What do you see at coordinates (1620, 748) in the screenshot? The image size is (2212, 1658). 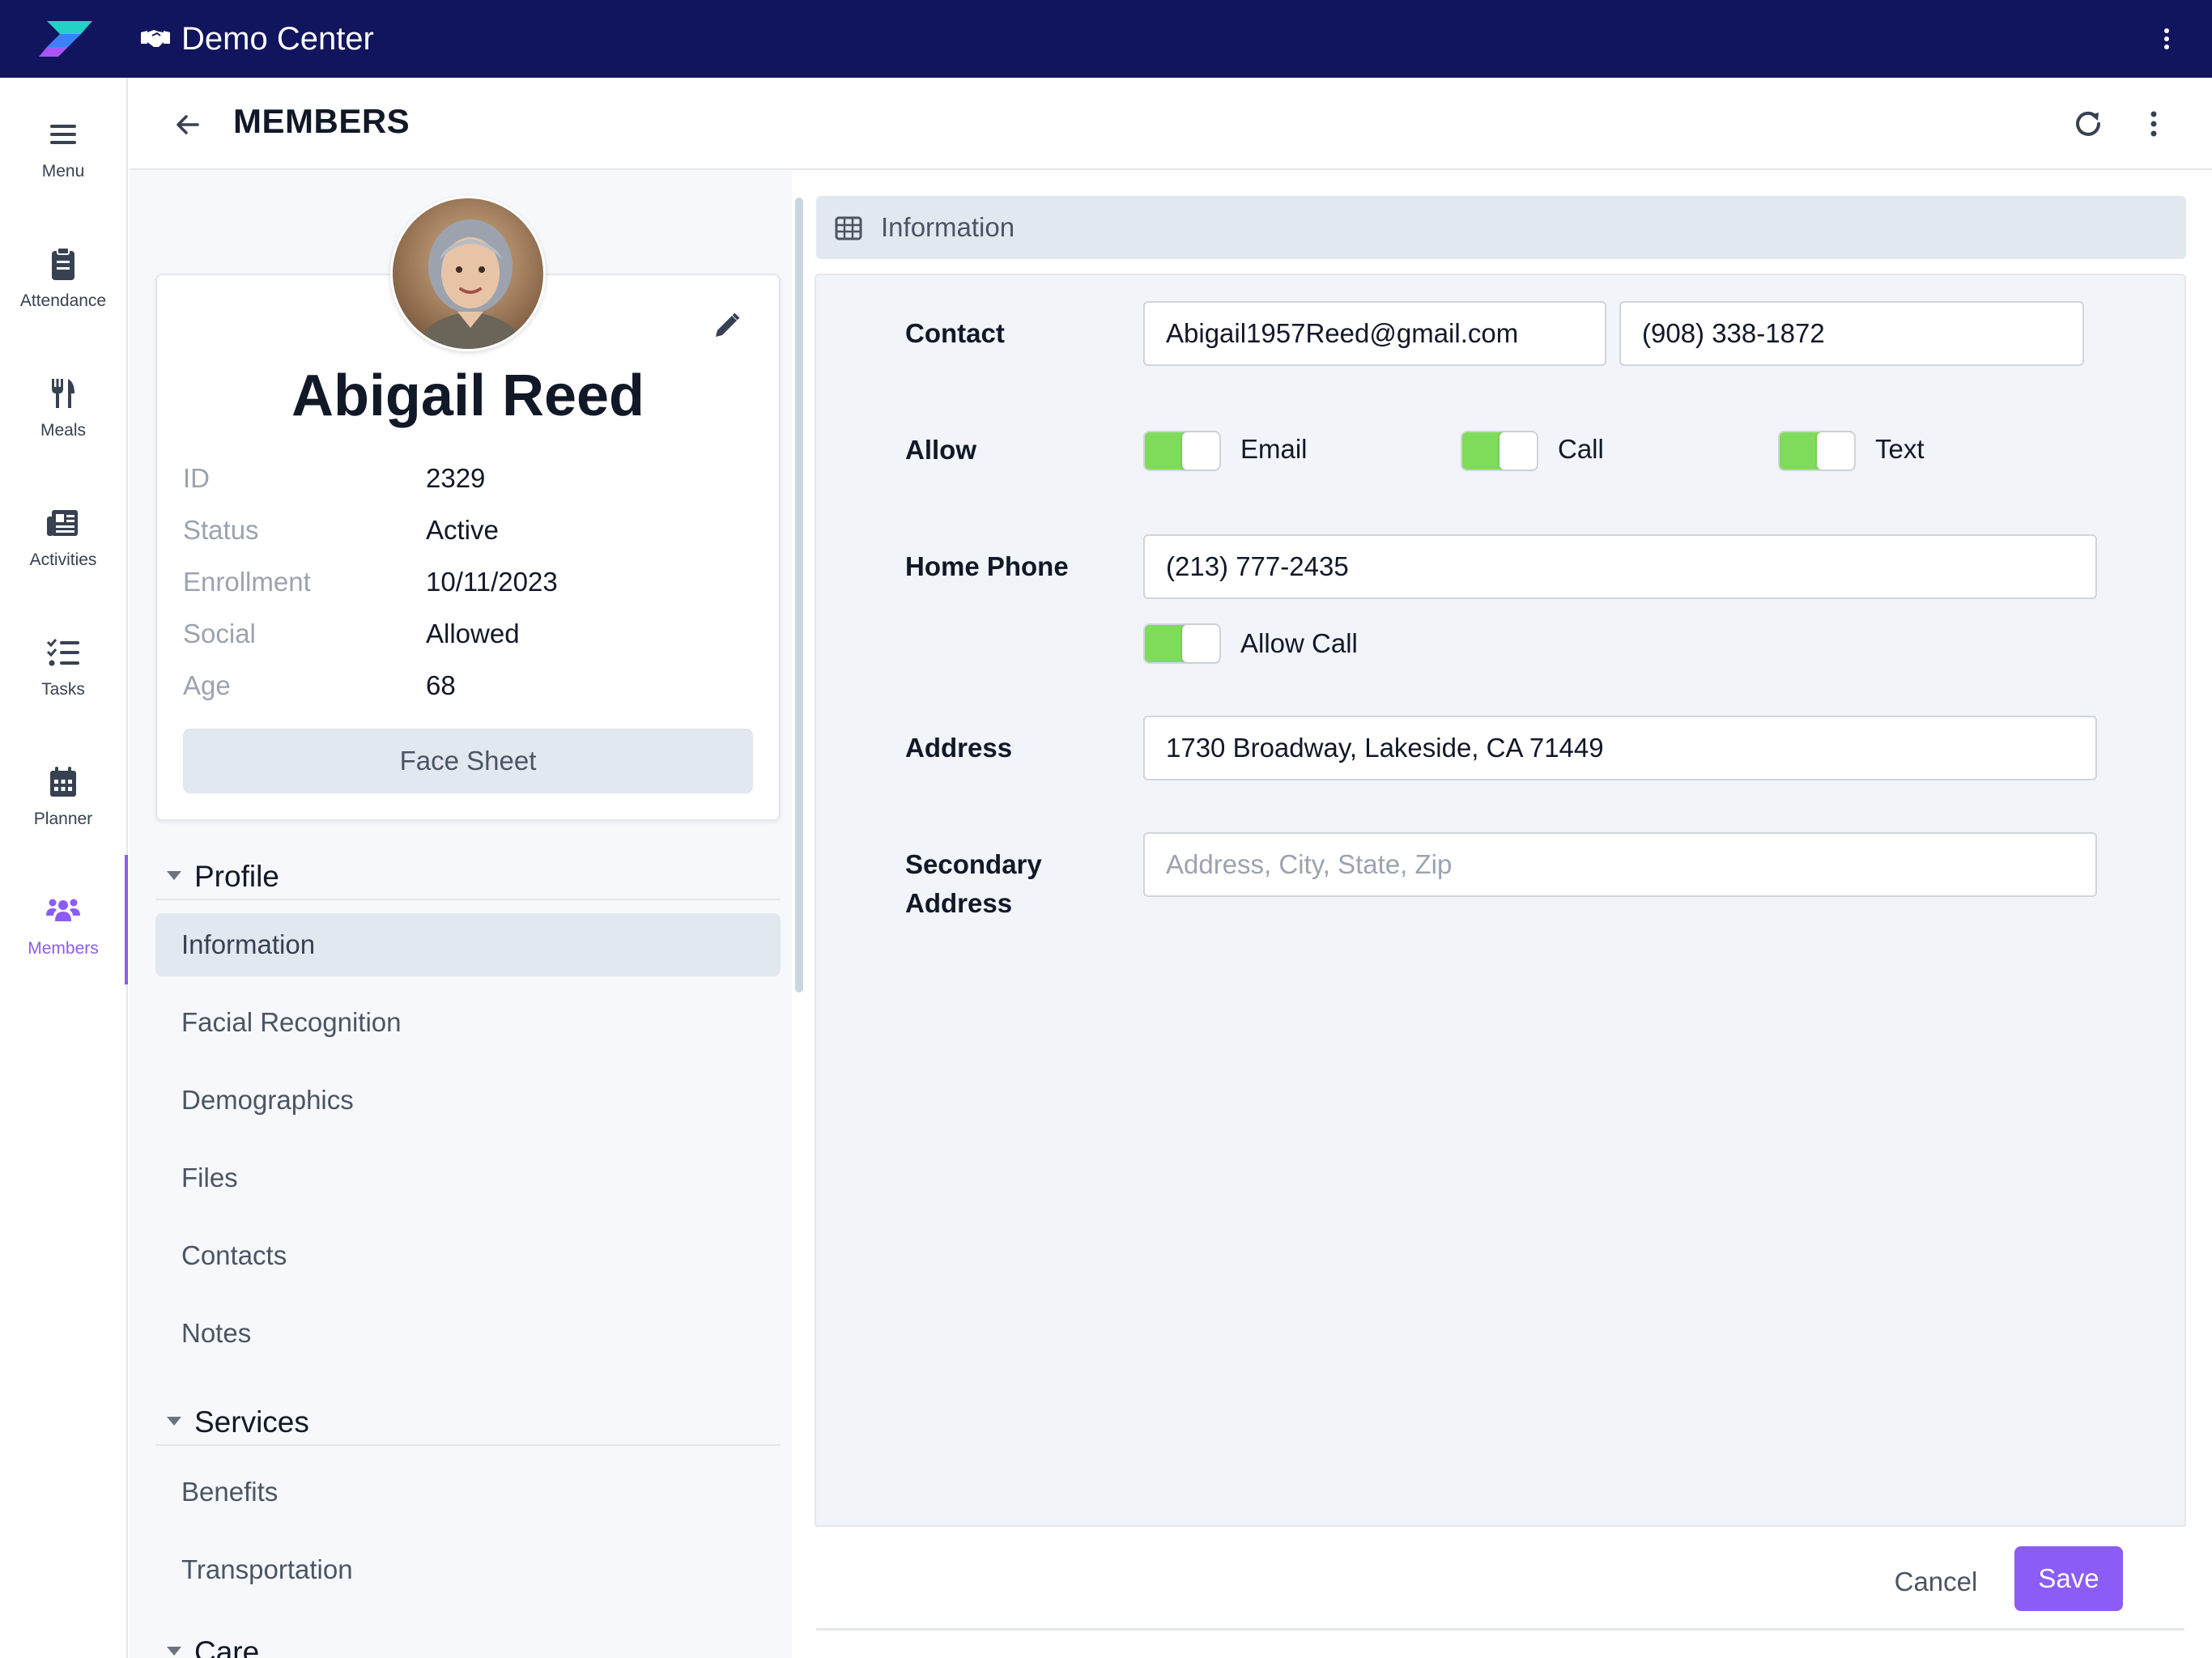 I see `address-field: 1730 Broadway, Lakeside, CA 71449` at bounding box center [1620, 748].